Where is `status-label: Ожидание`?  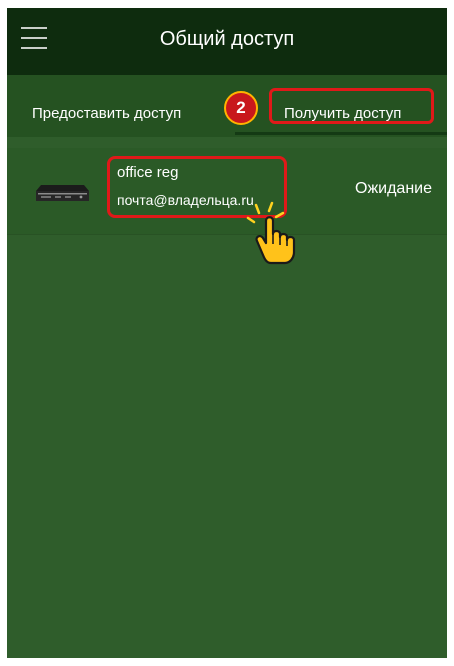
status-label: Ожидание is located at coordinates (393, 188).